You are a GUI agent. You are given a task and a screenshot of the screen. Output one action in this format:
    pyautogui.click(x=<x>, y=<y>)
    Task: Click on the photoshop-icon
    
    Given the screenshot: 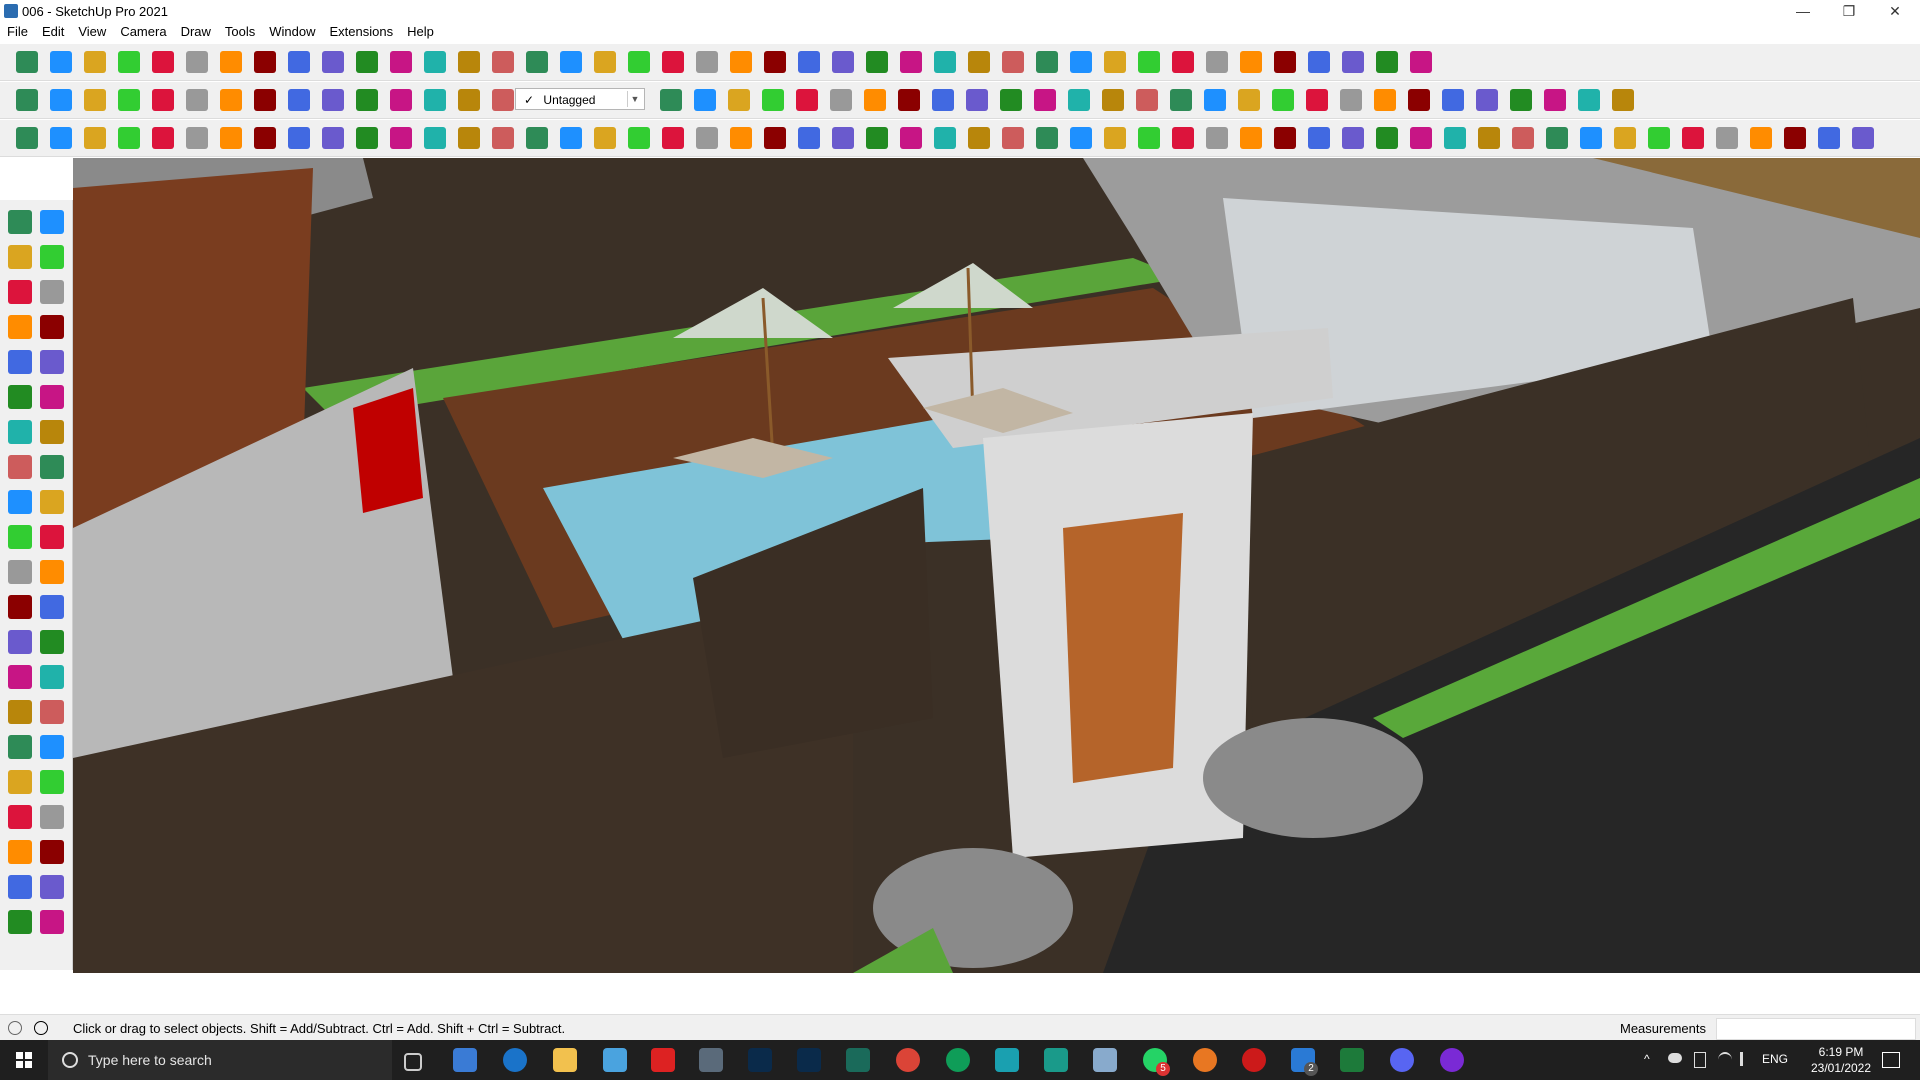 What is the action you would take?
    pyautogui.click(x=760, y=1060)
    